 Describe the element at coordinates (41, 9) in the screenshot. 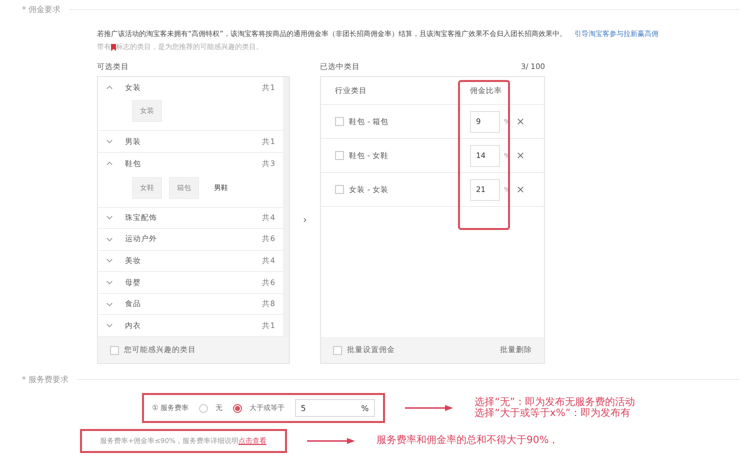

I see `section-label: * 佣金要求` at that location.